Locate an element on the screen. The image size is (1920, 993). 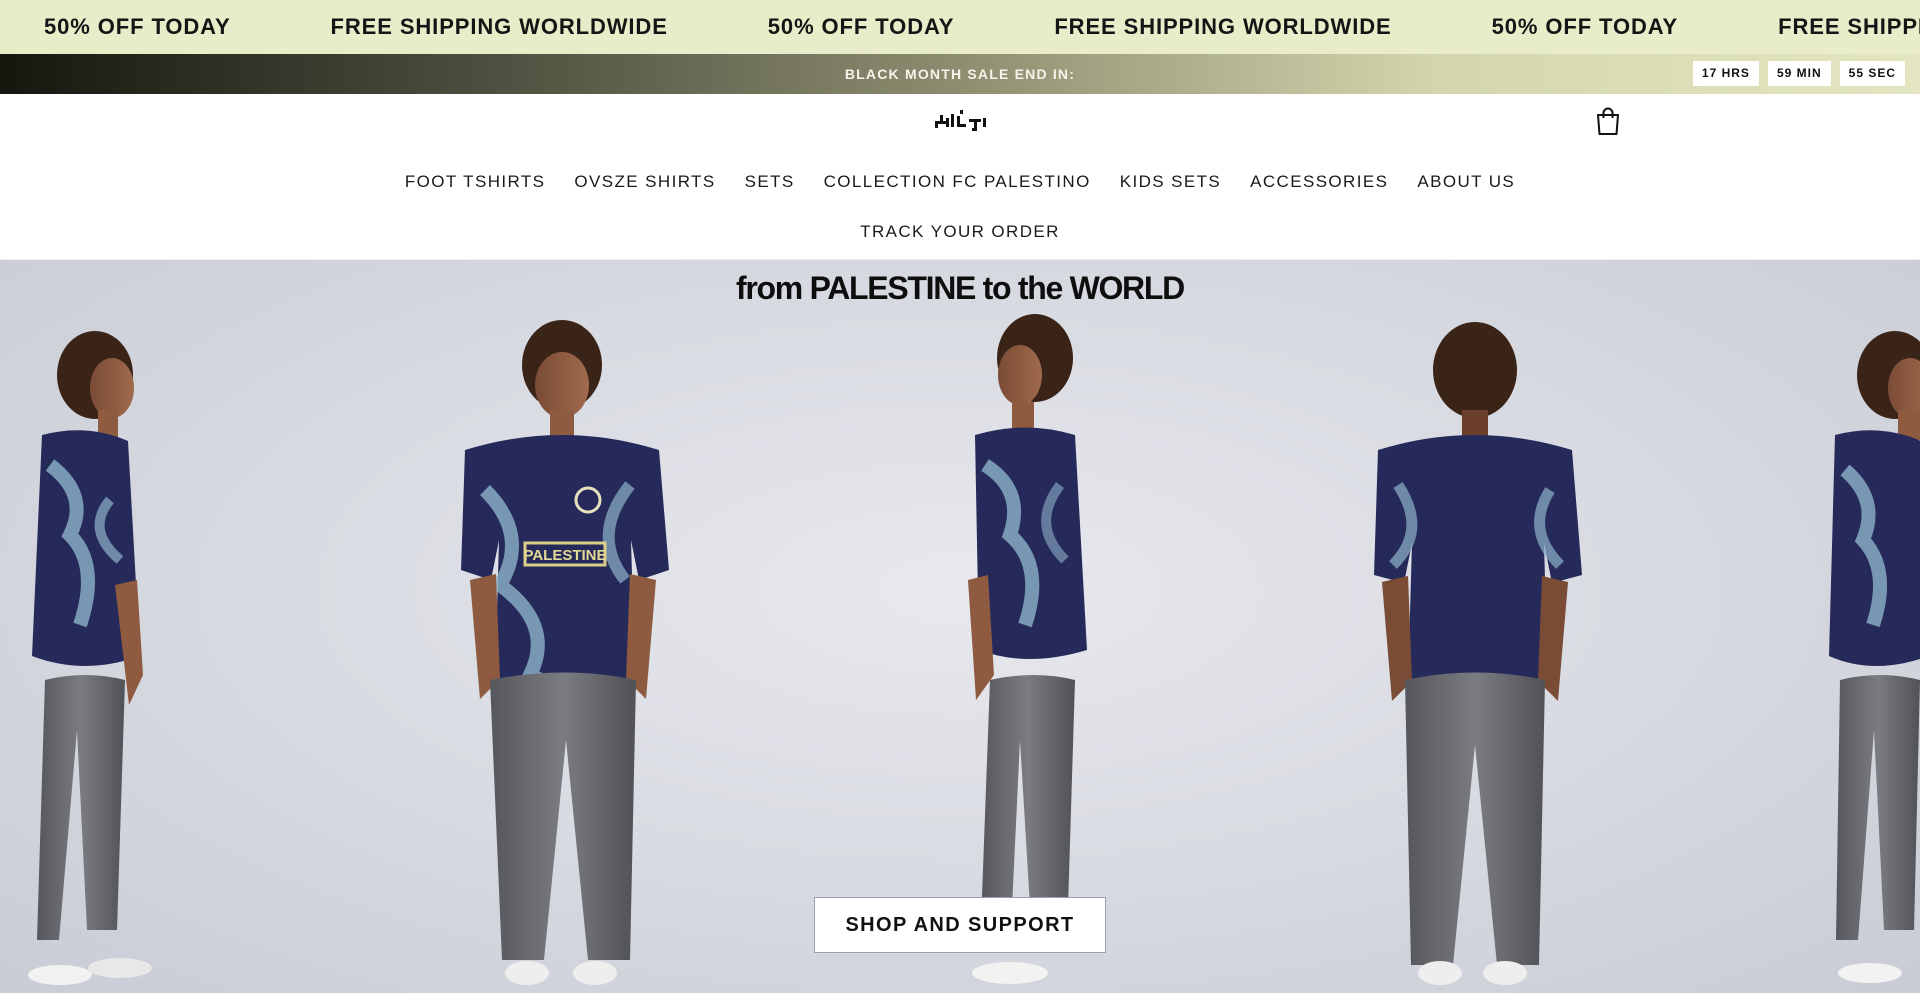
countdown-label: BLACK MONTH SALE END IN: is located at coordinates (960, 74).